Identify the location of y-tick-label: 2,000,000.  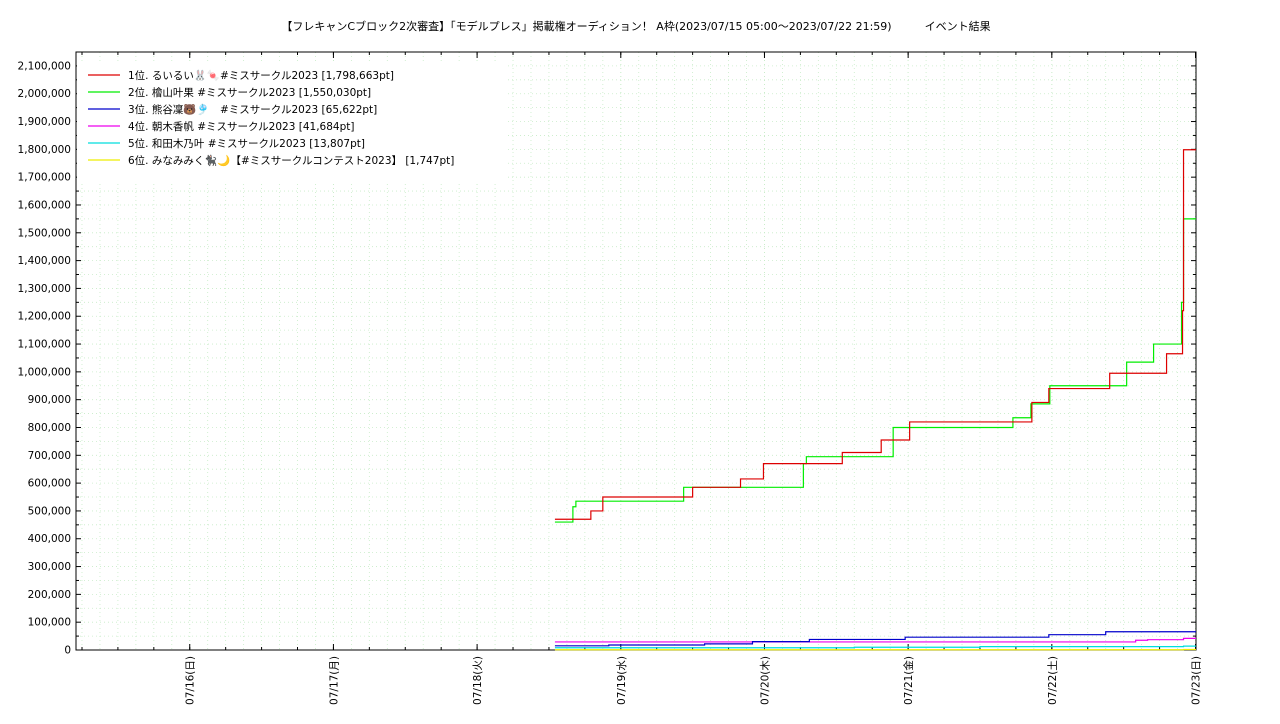
(44, 94).